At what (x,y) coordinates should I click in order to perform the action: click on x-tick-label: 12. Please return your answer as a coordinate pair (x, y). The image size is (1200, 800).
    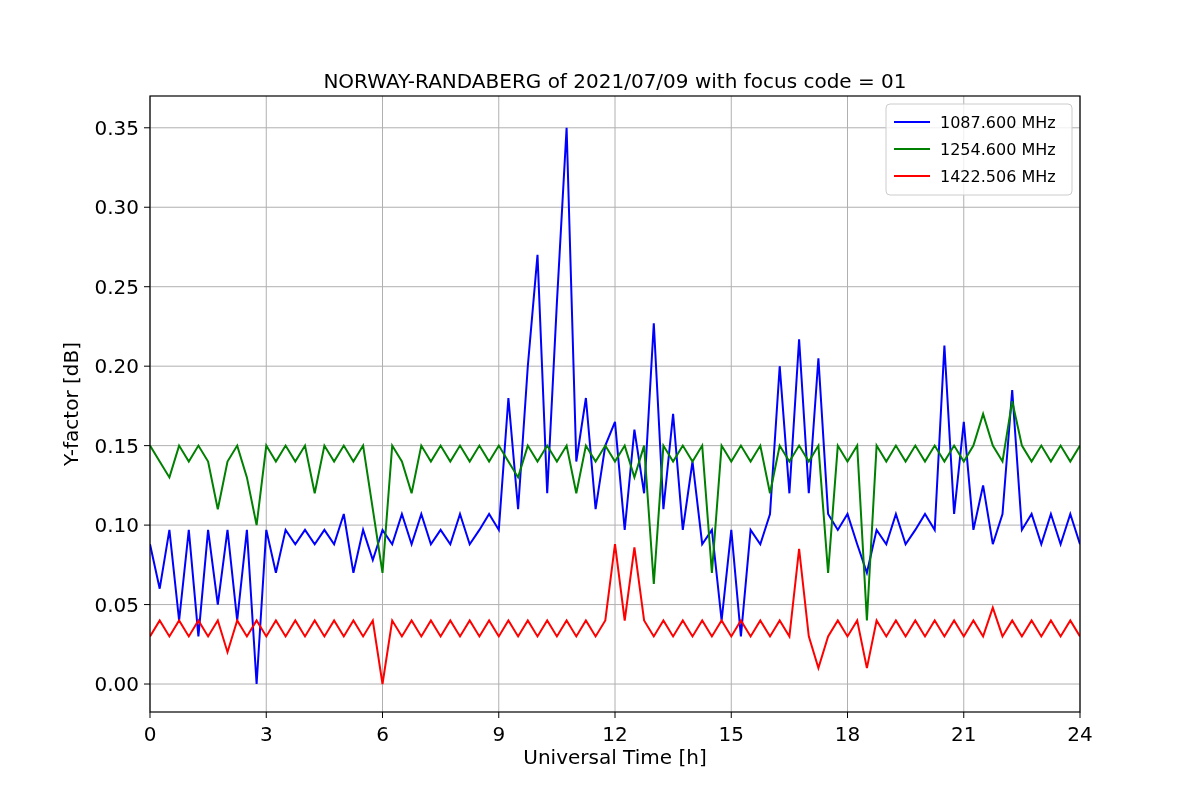
    Looking at the image, I should click on (615, 734).